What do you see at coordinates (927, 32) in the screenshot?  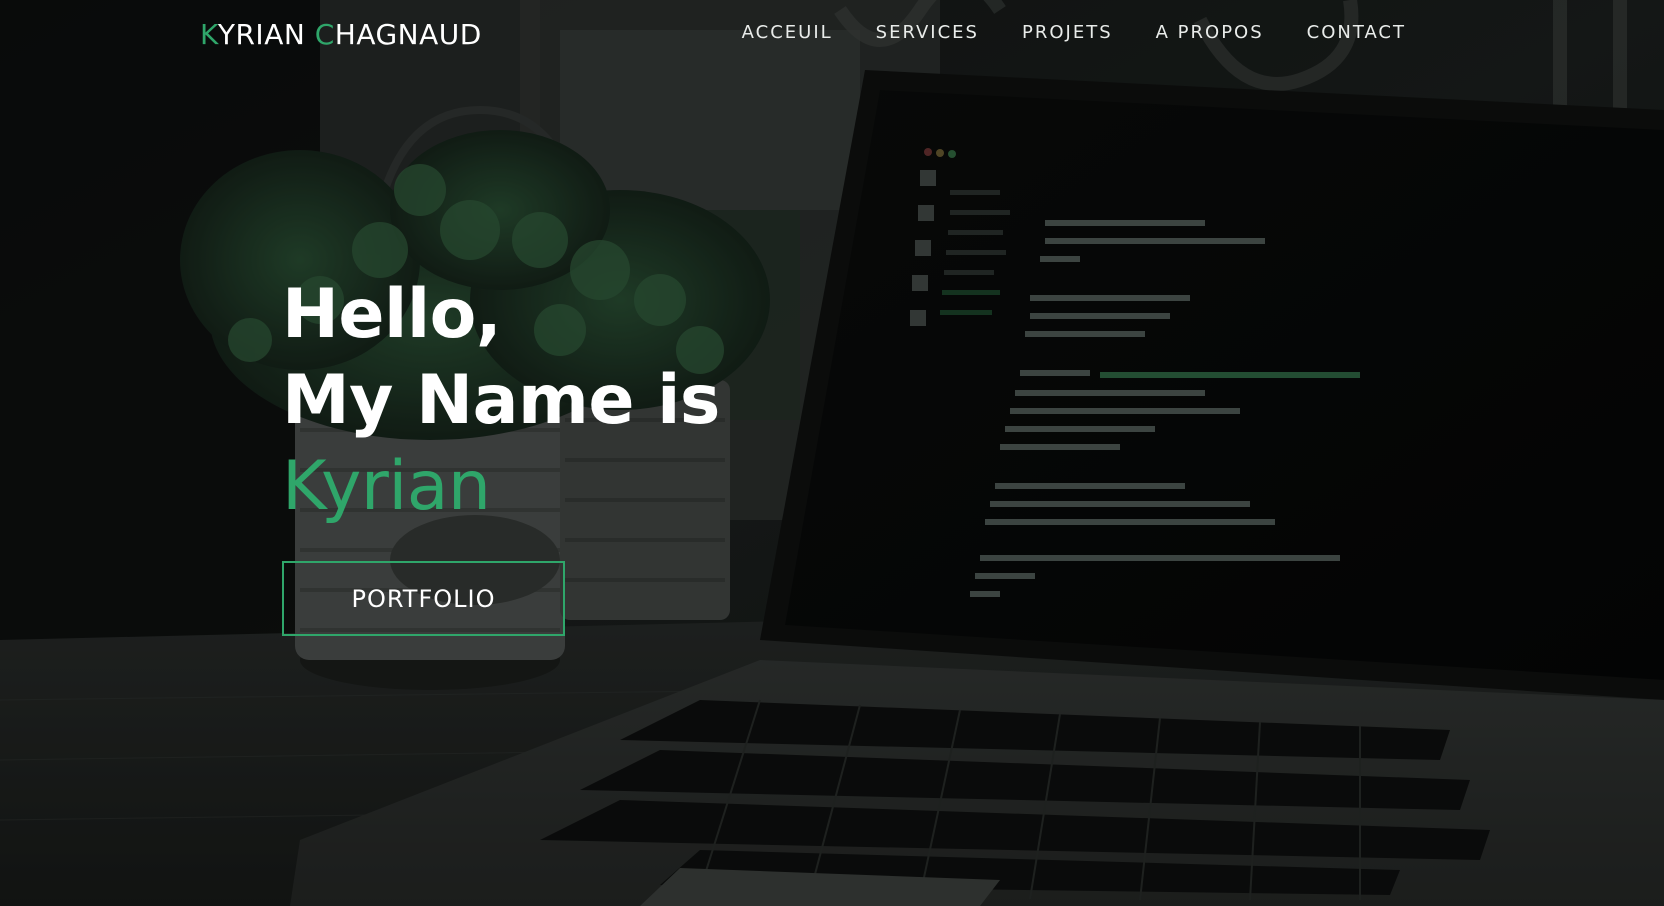 I see `nav-link-services: SERVICES` at bounding box center [927, 32].